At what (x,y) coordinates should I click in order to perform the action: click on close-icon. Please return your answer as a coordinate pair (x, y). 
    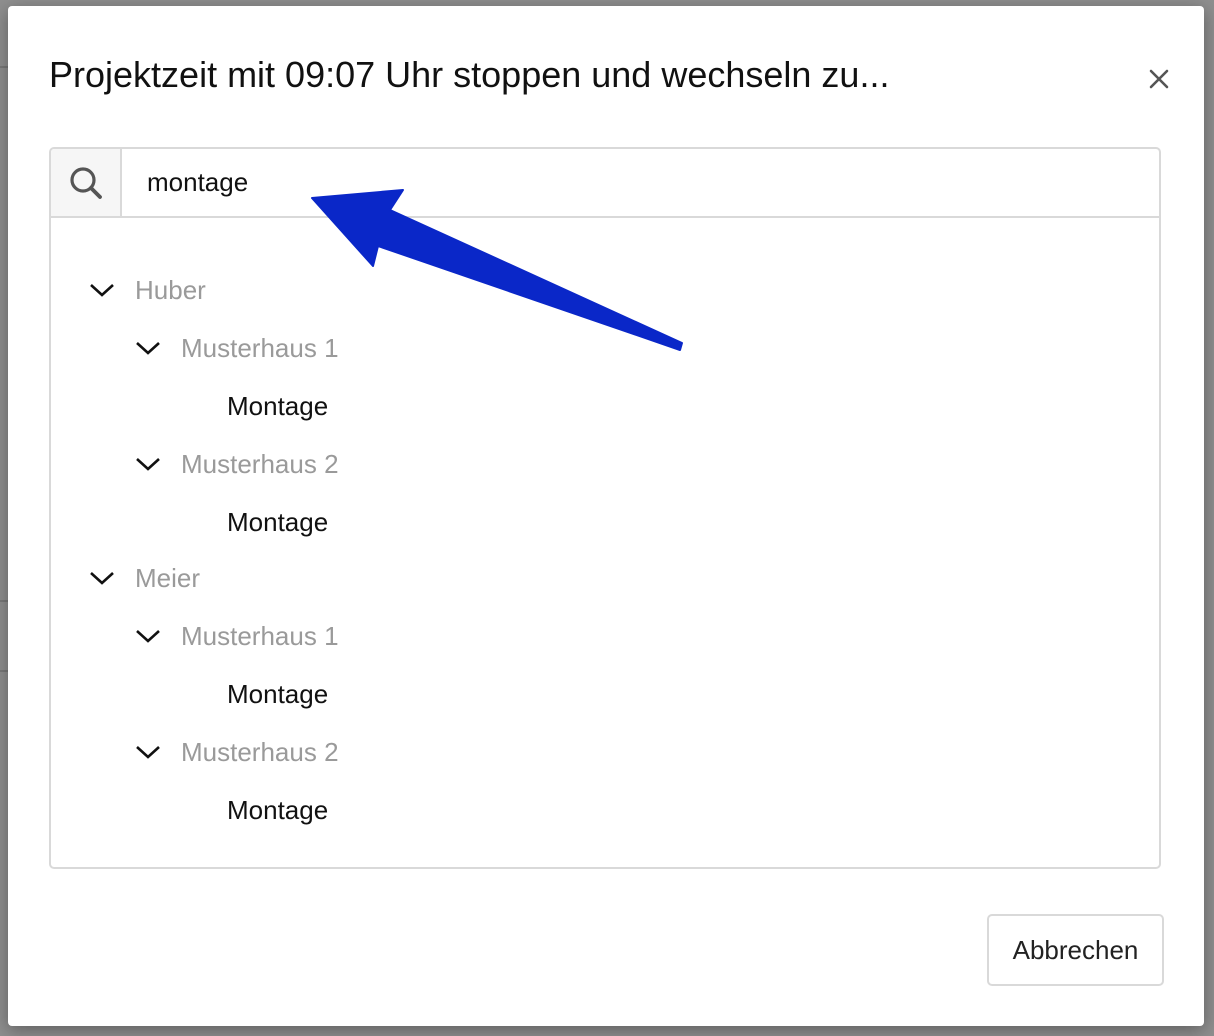
    Looking at the image, I should click on (1159, 79).